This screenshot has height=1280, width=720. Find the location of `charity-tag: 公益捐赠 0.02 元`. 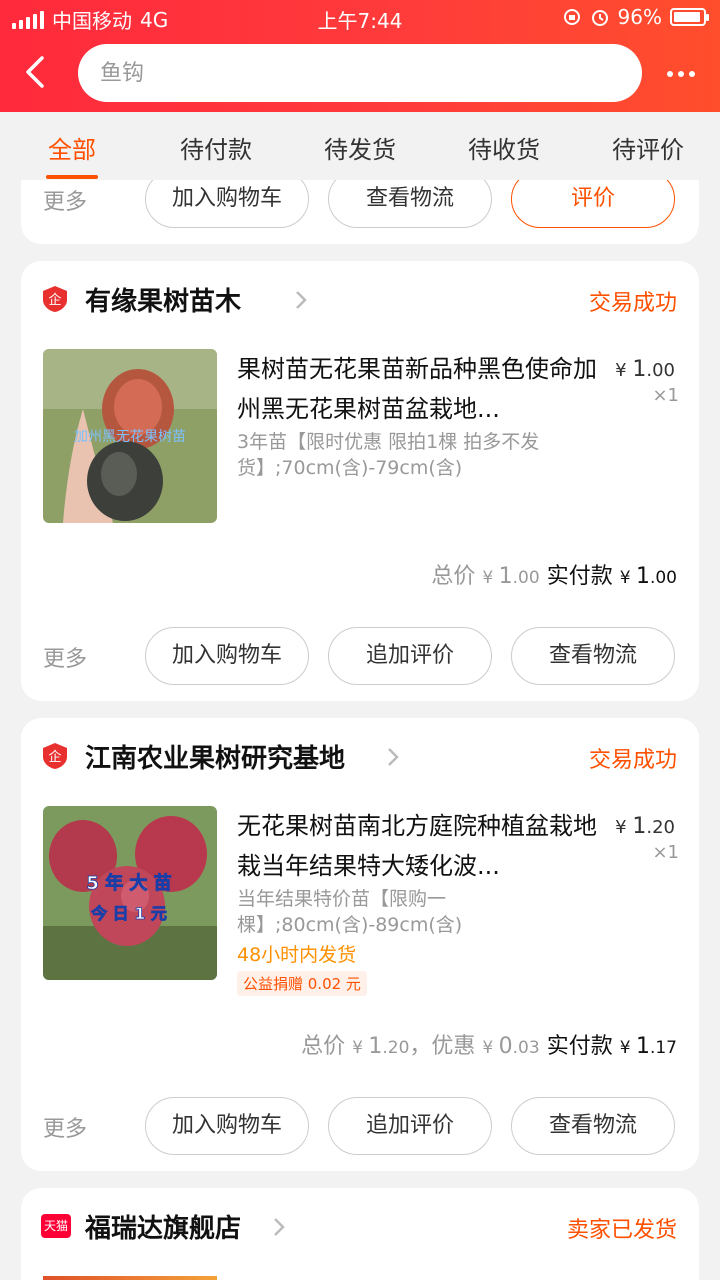

charity-tag: 公益捐赠 0.02 元 is located at coordinates (302, 983).